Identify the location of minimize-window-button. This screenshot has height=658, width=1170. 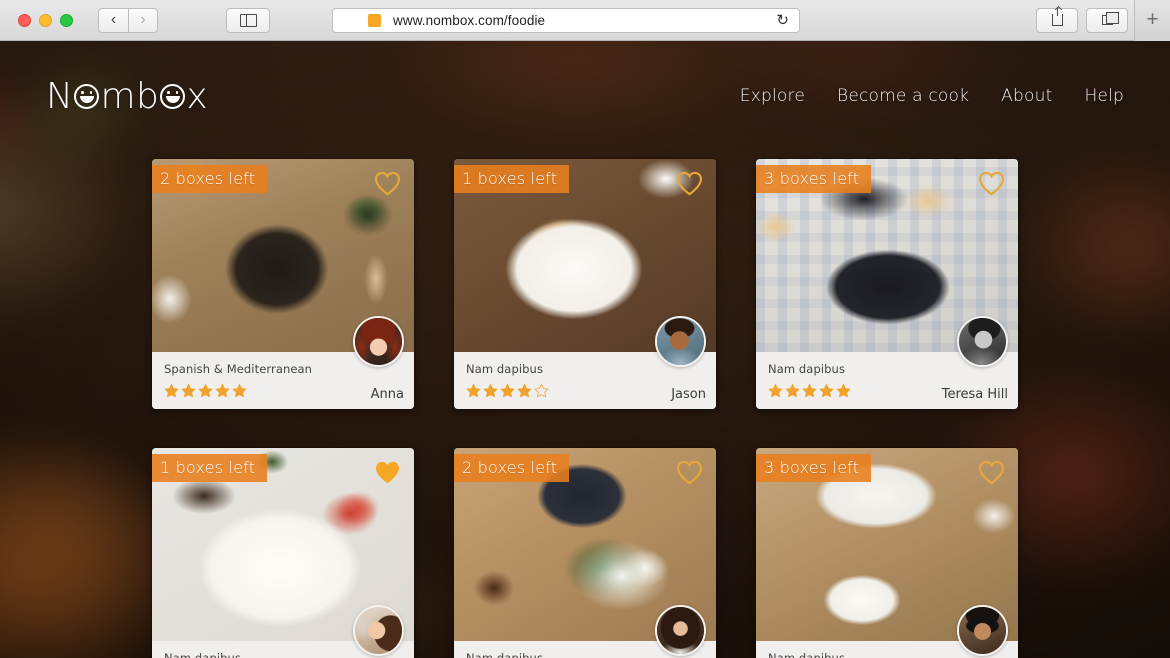
(45, 20).